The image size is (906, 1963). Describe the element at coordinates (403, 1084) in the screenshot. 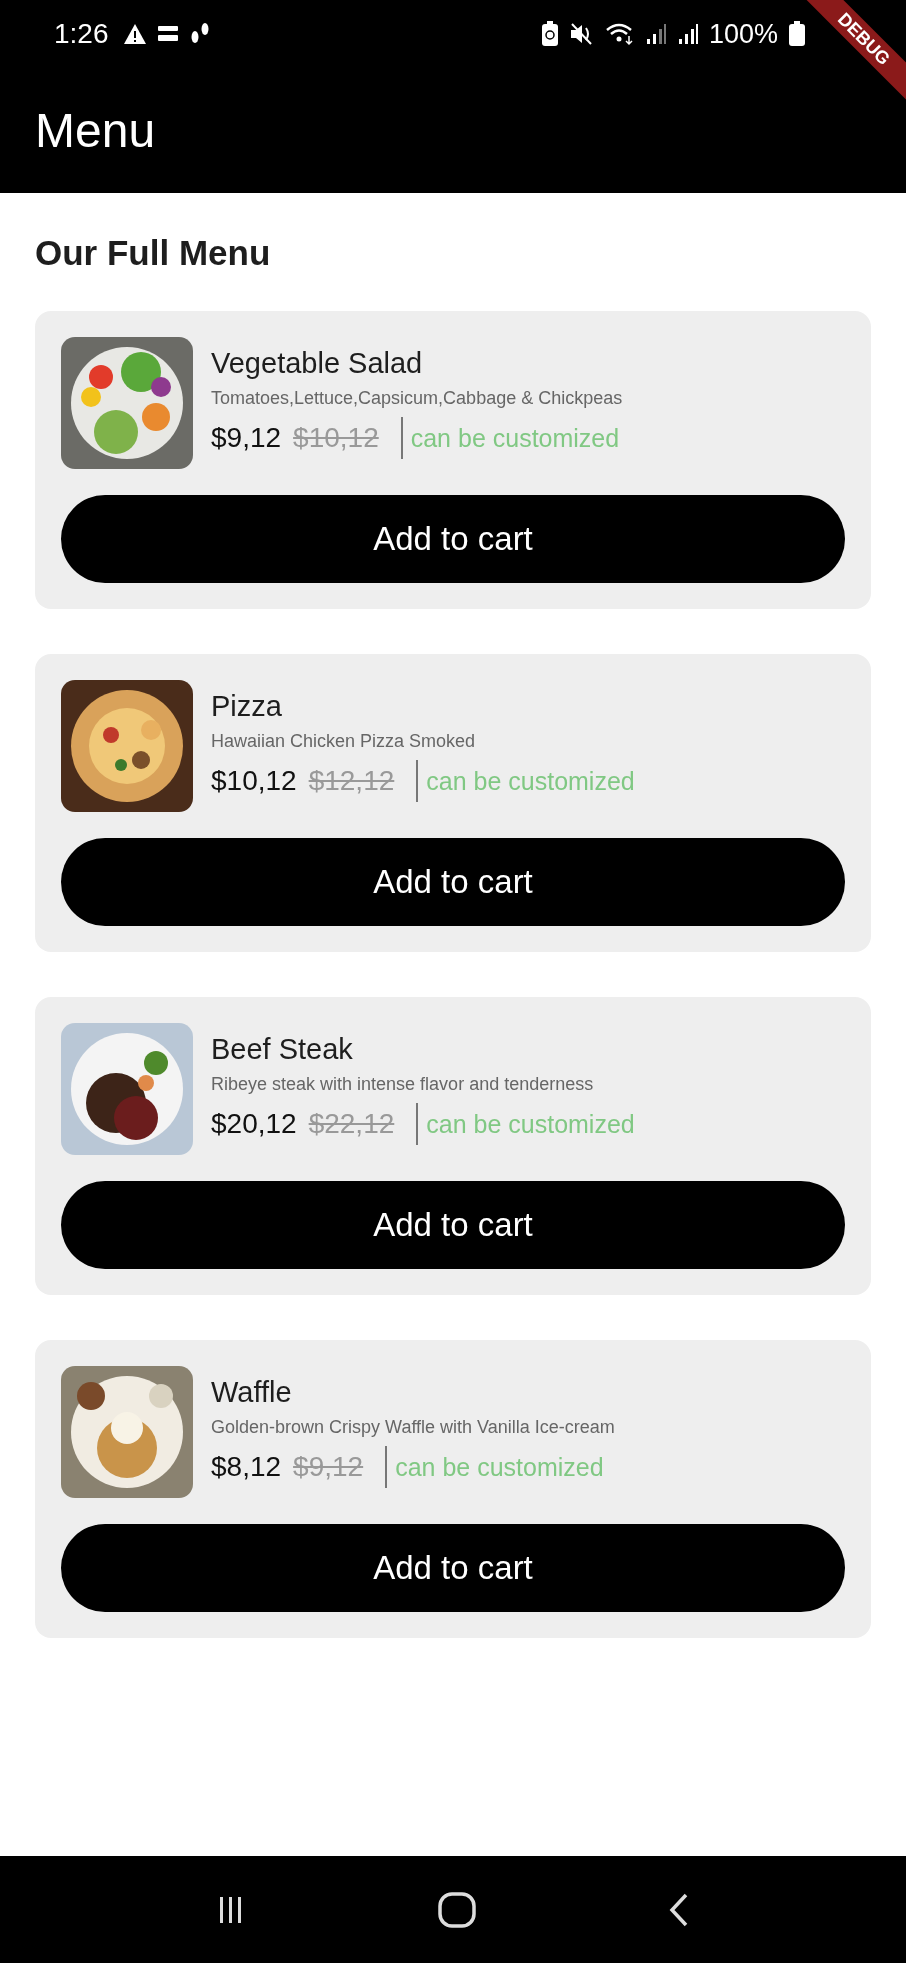

I see `item-description: Ribeye steak with intense flavor and tenderness` at that location.